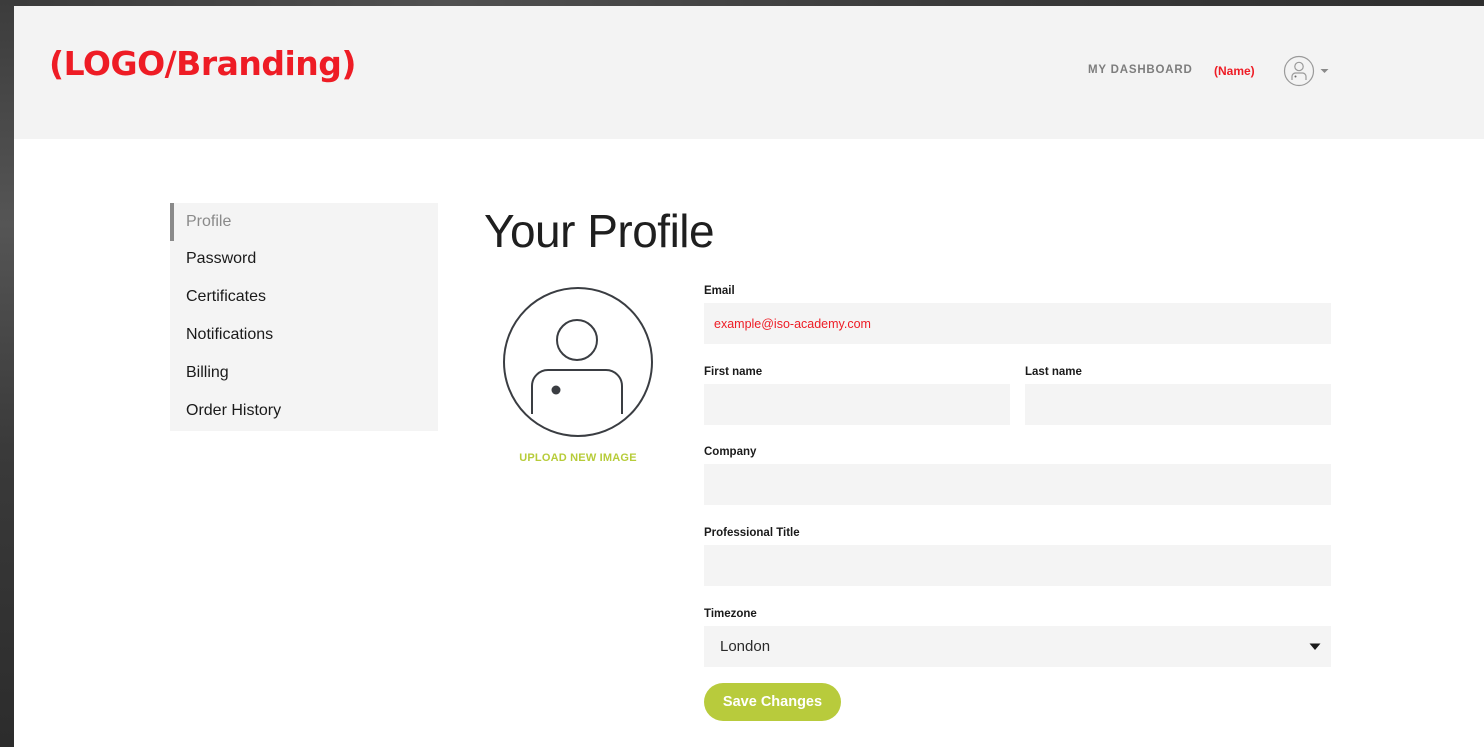 The image size is (1484, 747). I want to click on company-label: Company, so click(730, 452).